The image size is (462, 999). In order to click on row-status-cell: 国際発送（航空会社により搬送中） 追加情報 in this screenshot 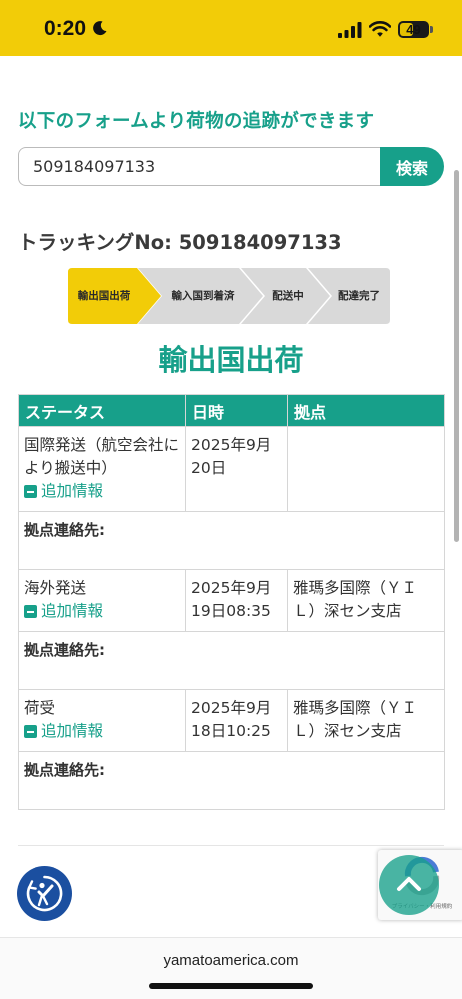, I will do `click(102, 469)`.